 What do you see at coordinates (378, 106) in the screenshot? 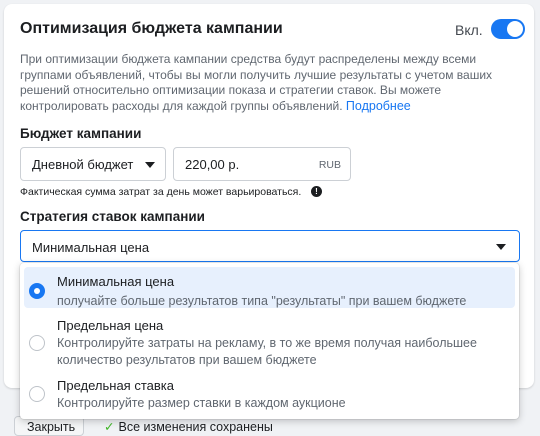
I see `learn-more-link: Подробнее` at bounding box center [378, 106].